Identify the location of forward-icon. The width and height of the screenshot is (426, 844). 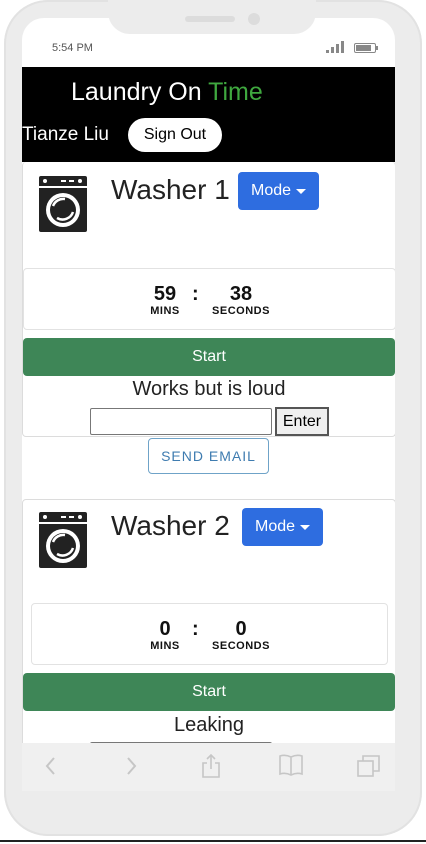
(131, 766).